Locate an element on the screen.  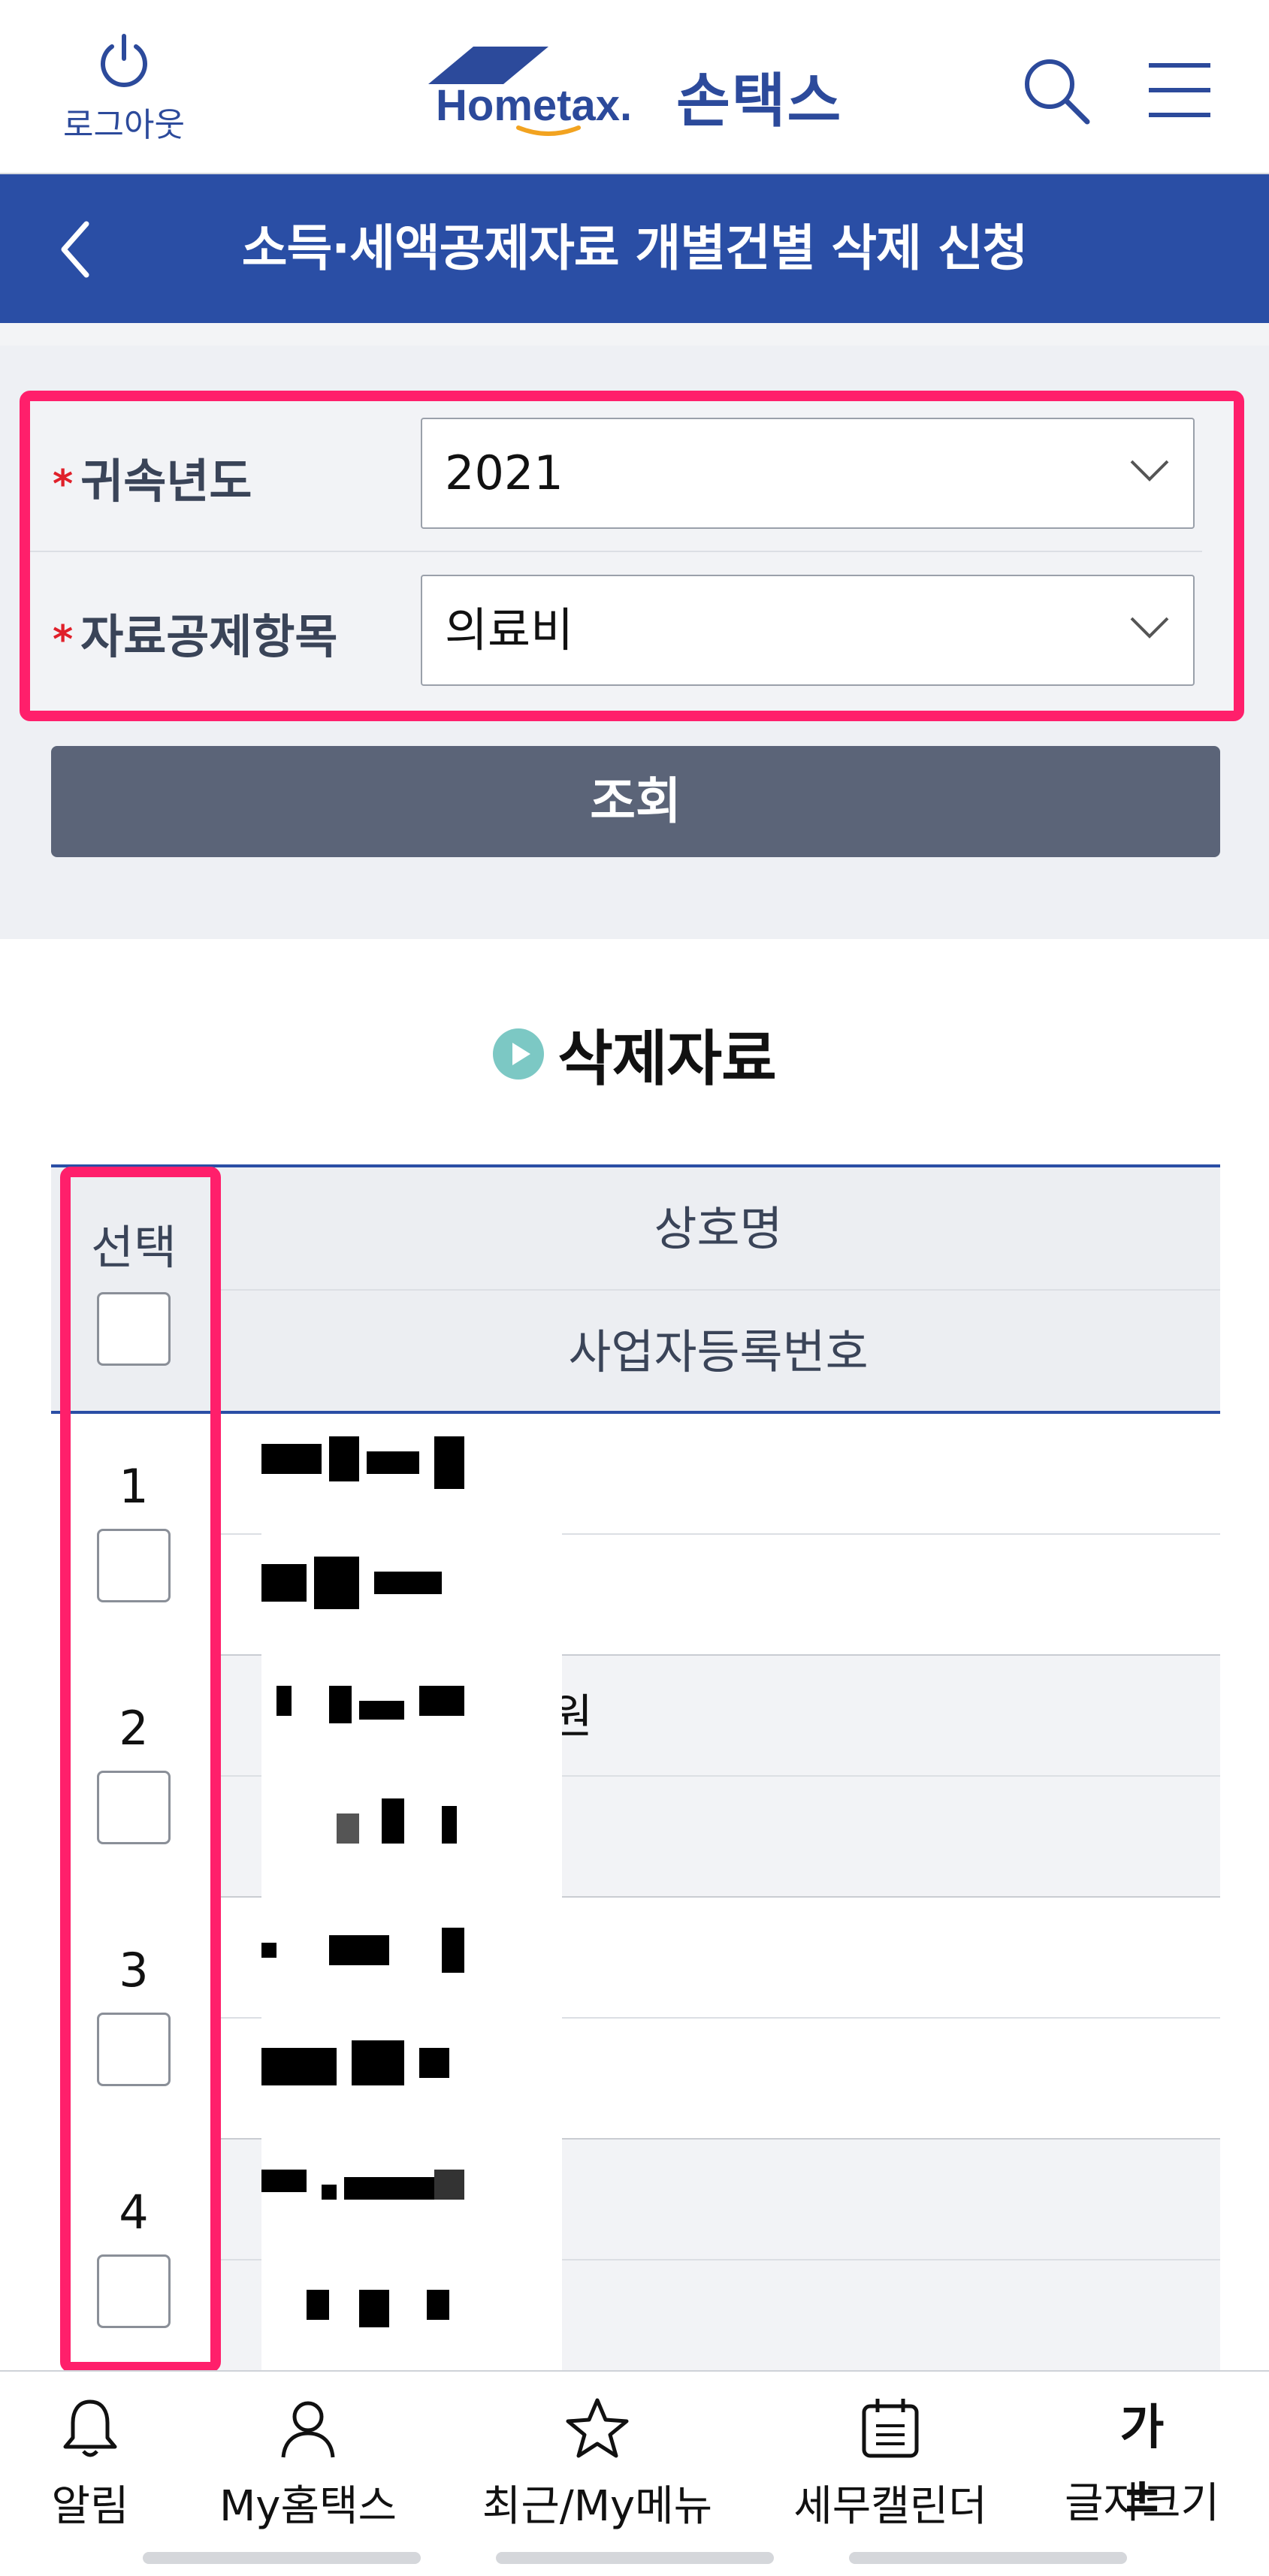
year-row: * 귀속년도 2021 is located at coordinates (616, 475).